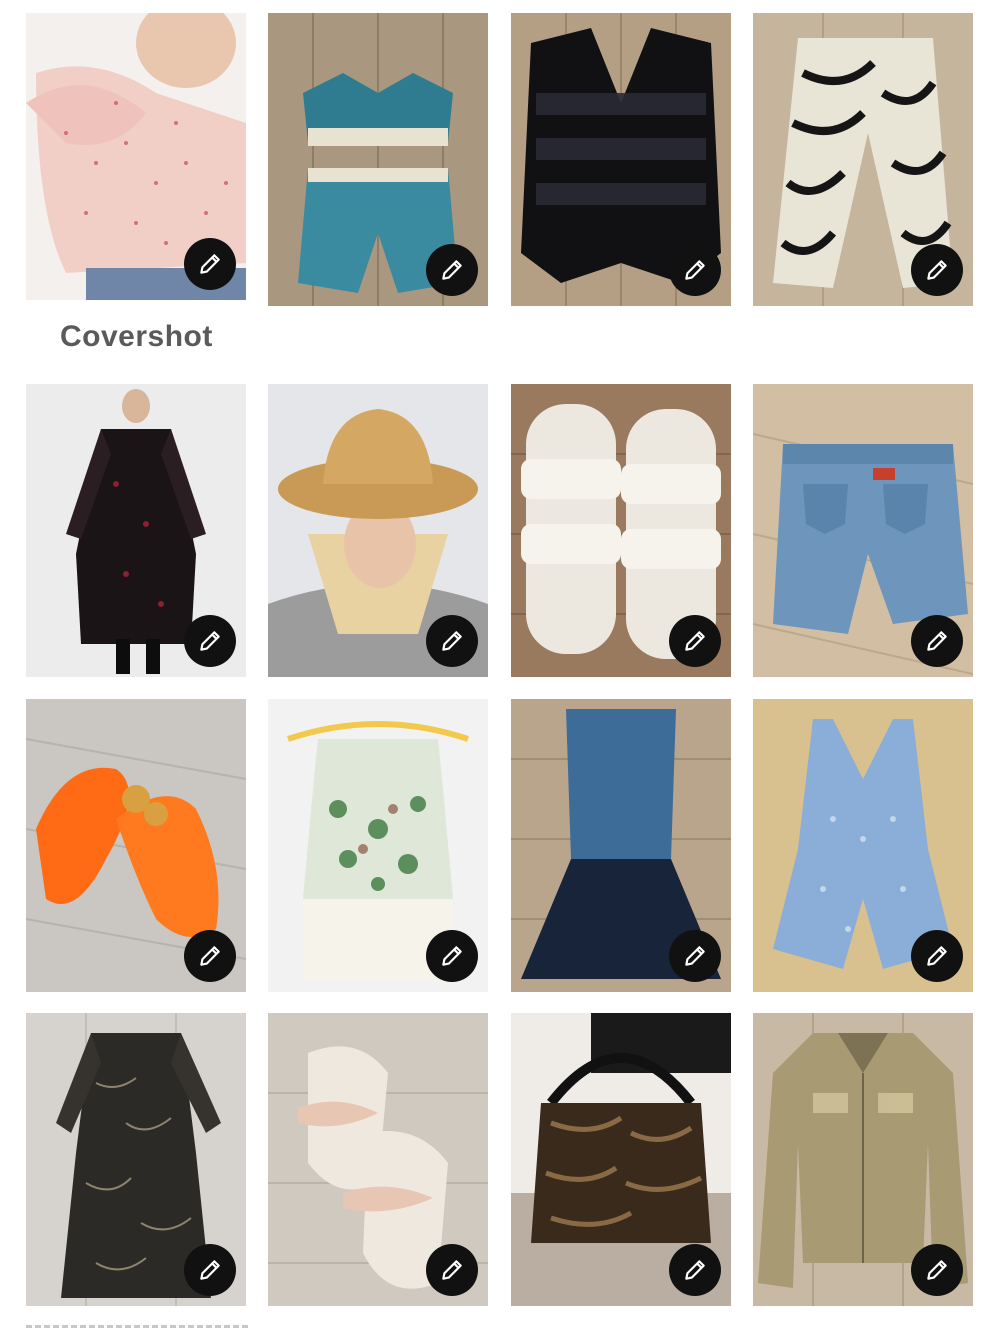 This screenshot has width=1000, height=1333. Describe the element at coordinates (137, 1326) in the screenshot. I see `add-photo-placeholder-border` at that location.